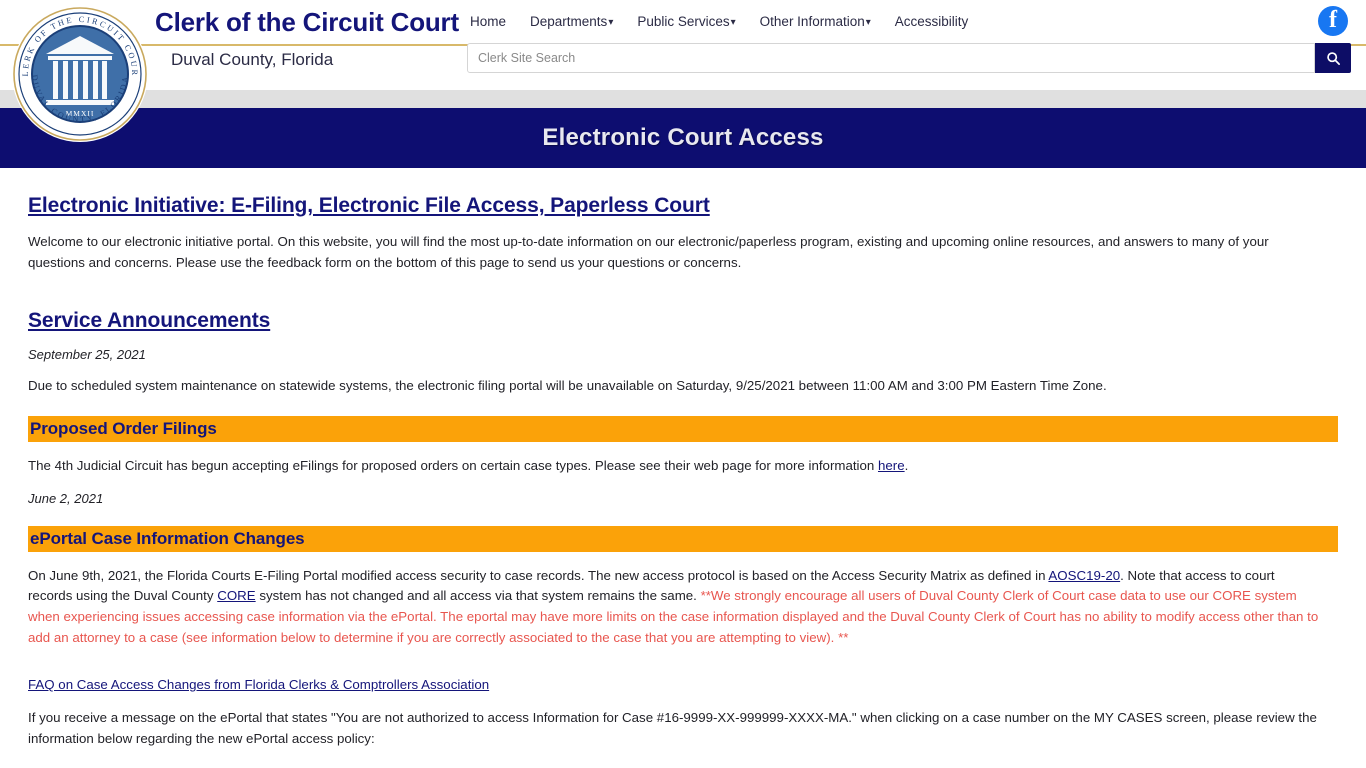 This screenshot has height=768, width=1366. I want to click on section-bar-proposed-order-filings: Proposed Order Filings, so click(683, 429).